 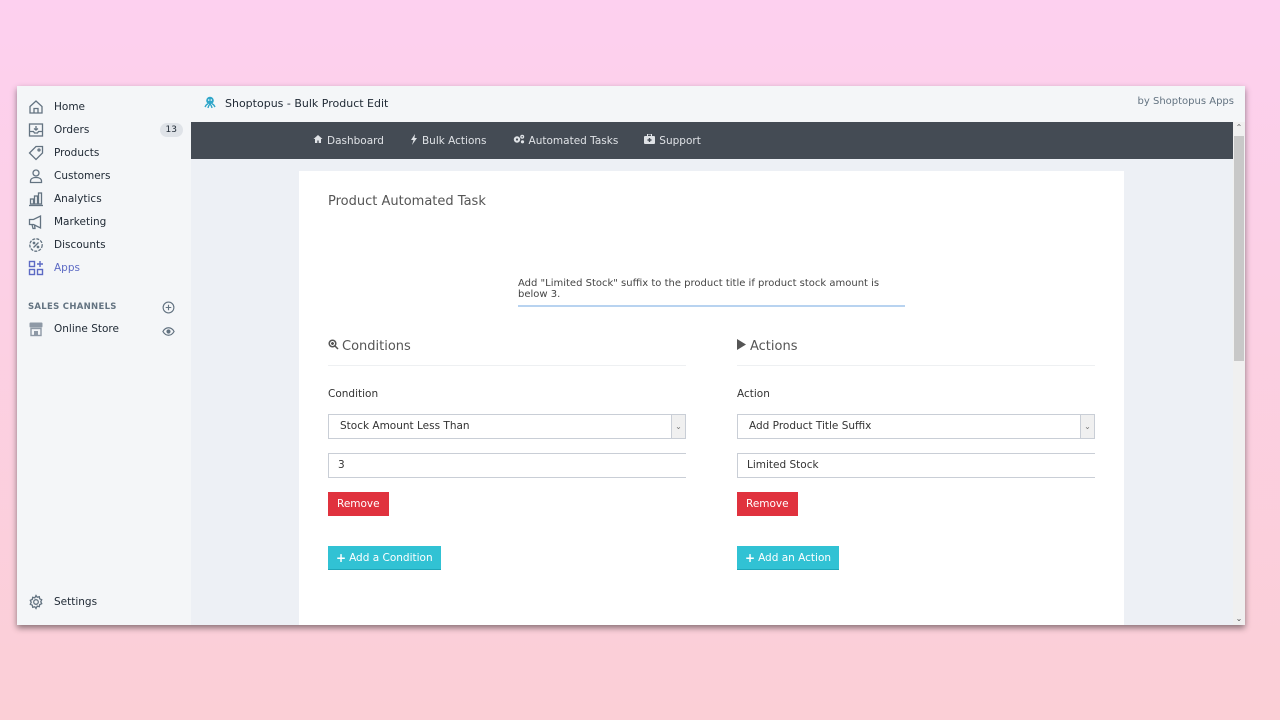 What do you see at coordinates (507, 426) in the screenshot?
I see `condition-type-select: Stock Amount Less Than ⌄` at bounding box center [507, 426].